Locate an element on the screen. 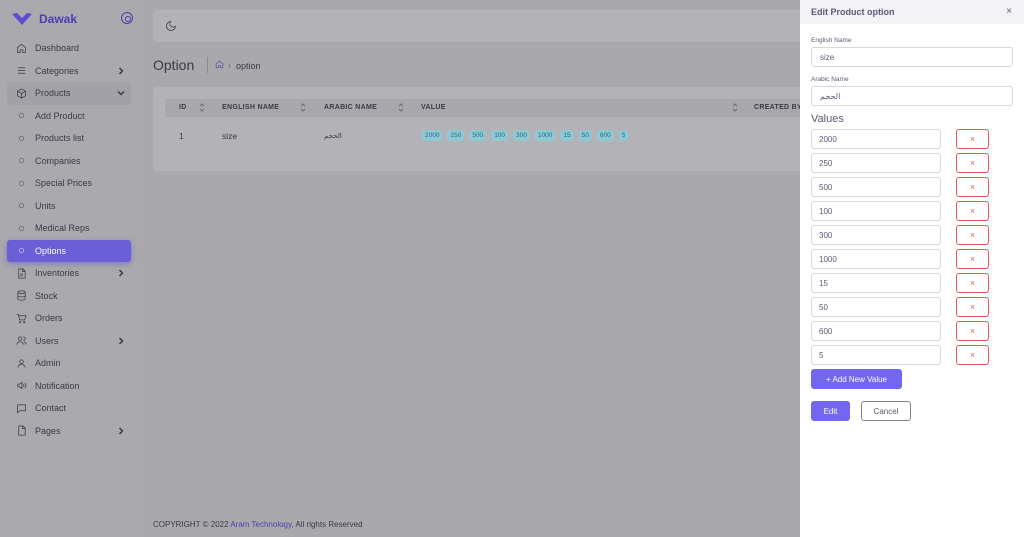 The height and width of the screenshot is (537, 1024). value-input: 300 is located at coordinates (876, 235).